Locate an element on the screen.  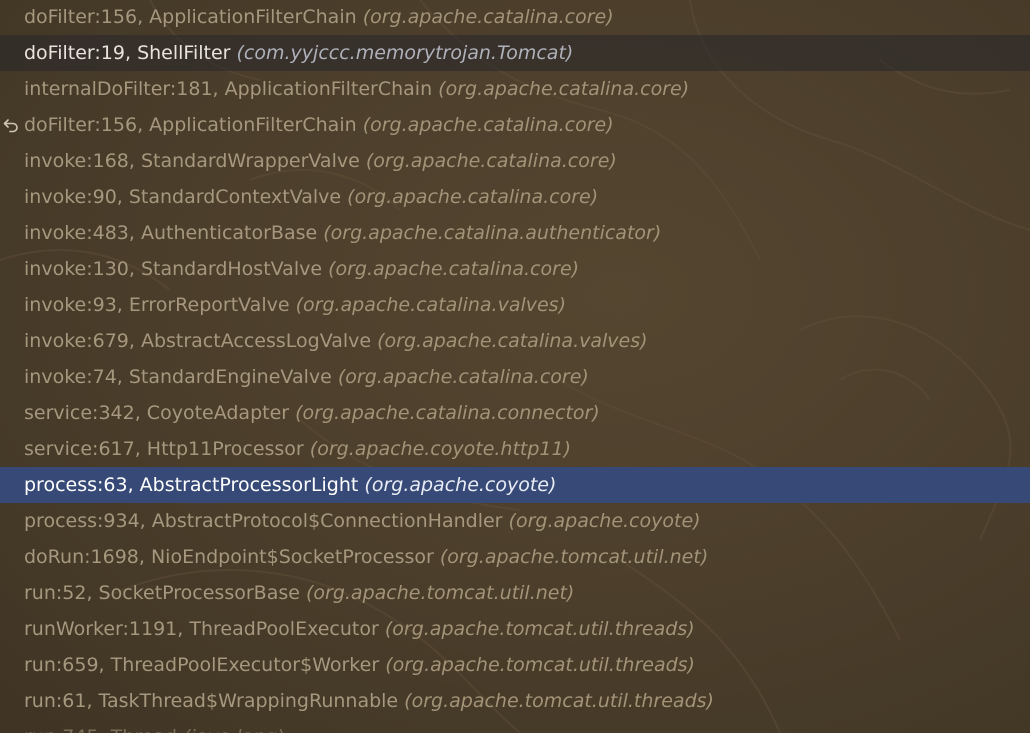
frame-method-label: service:617, Http11Processor is located at coordinates (164, 449).